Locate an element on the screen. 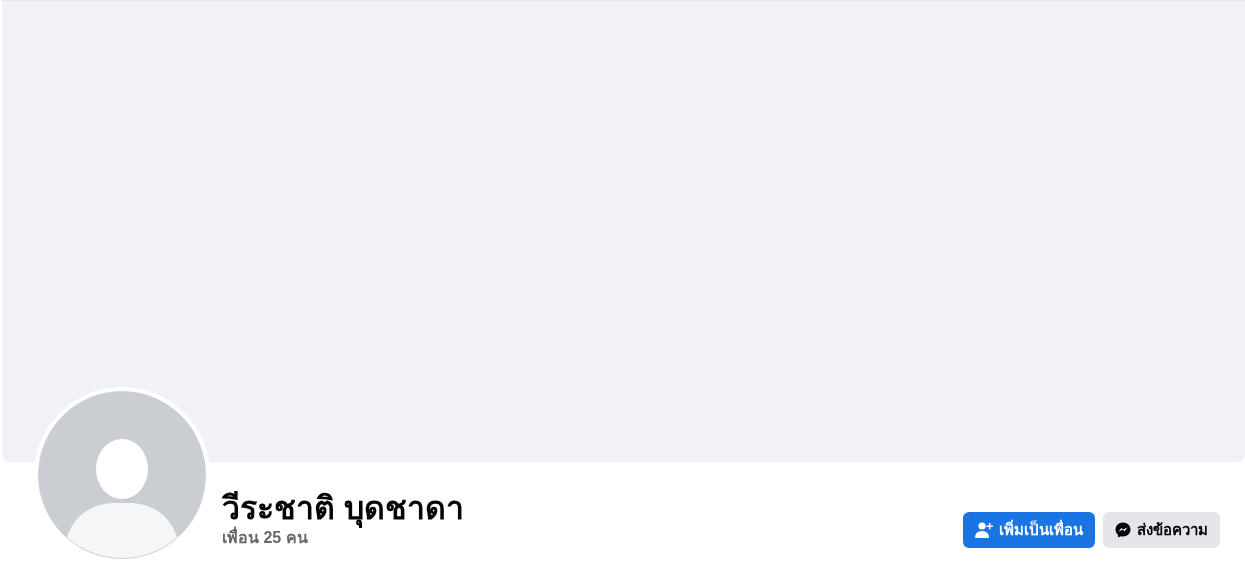 The image size is (1245, 580). message-button: ส่งข้อความ is located at coordinates (1161, 530).